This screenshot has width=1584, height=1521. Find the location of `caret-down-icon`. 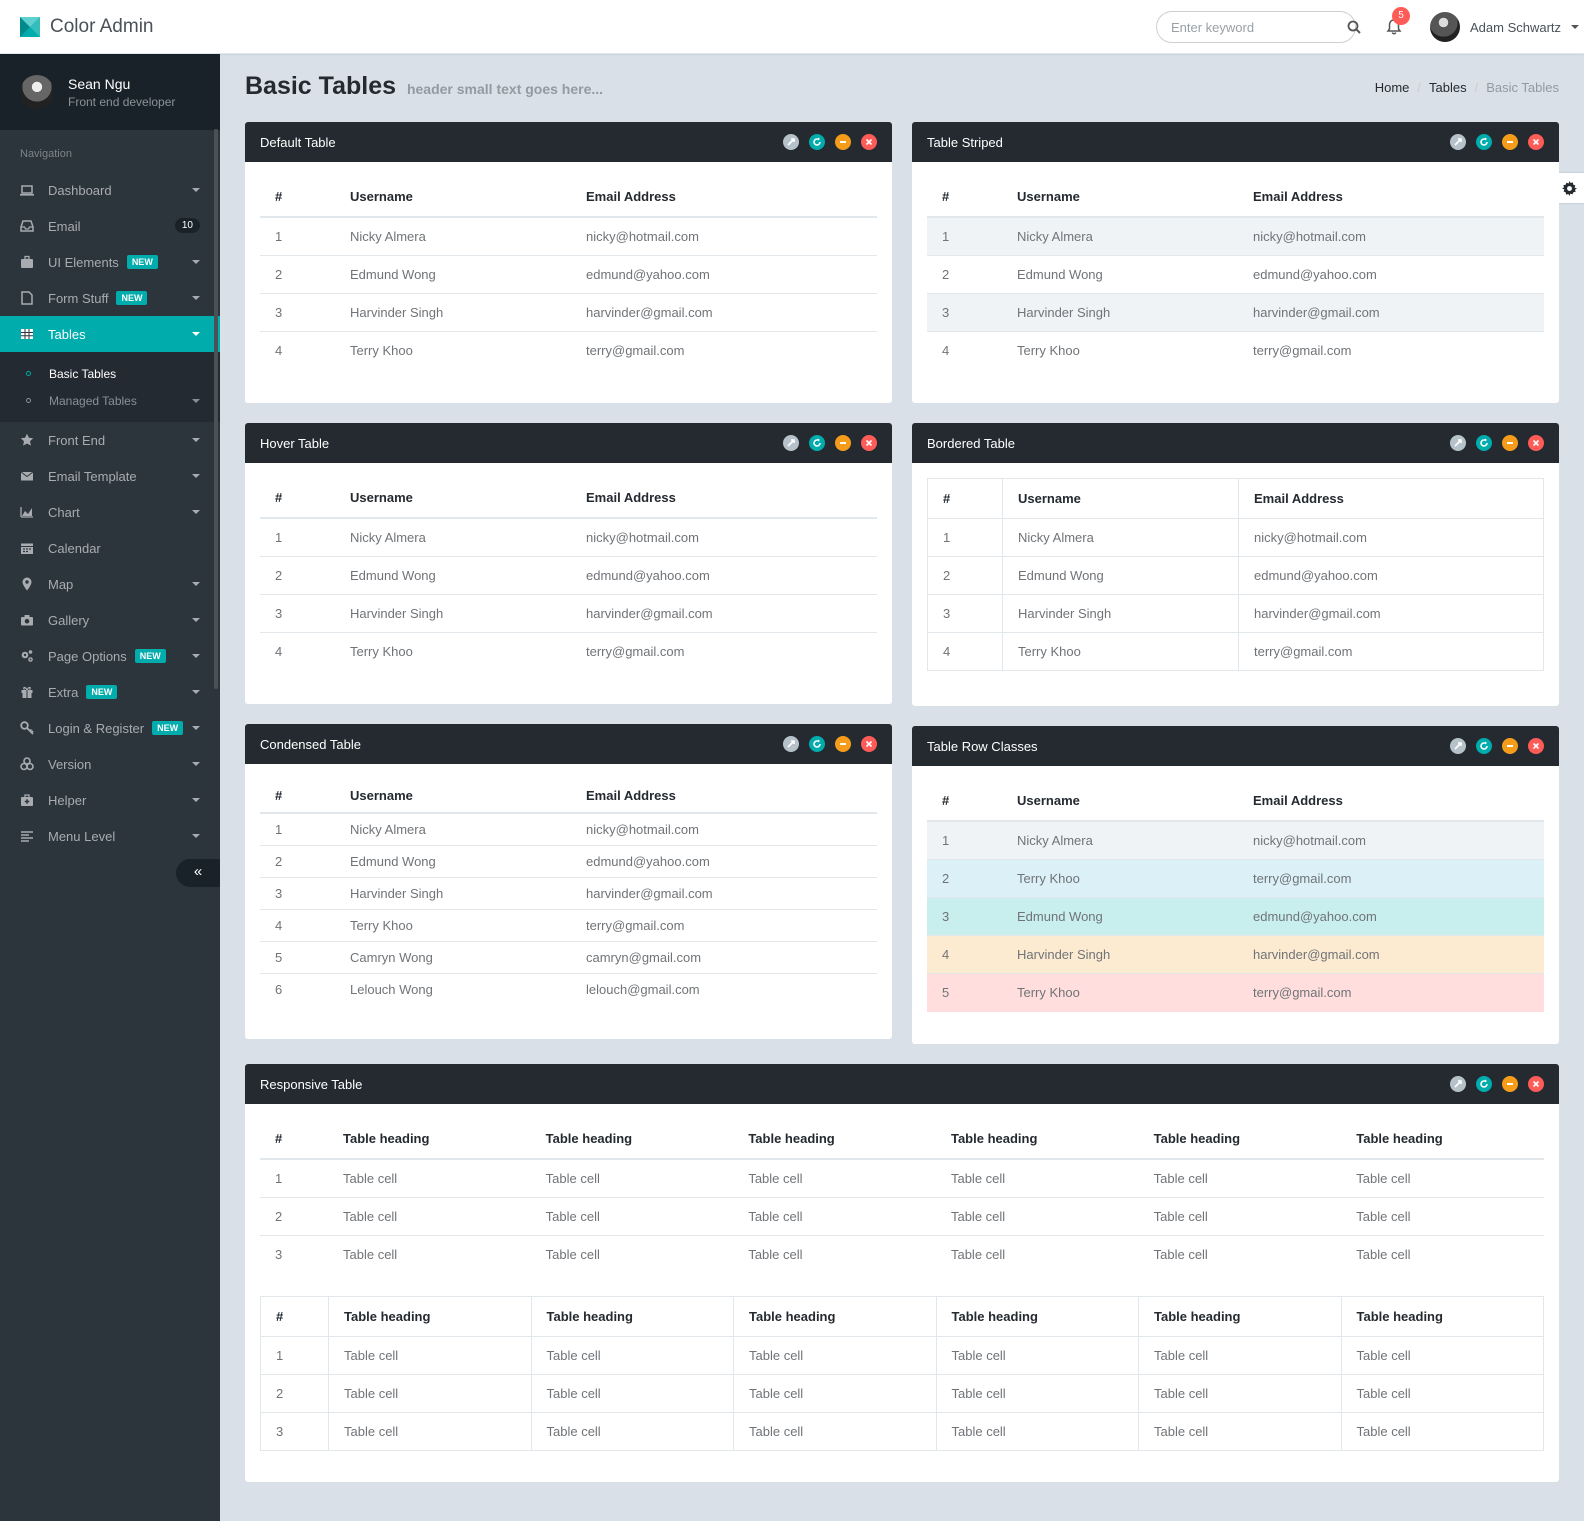

caret-down-icon is located at coordinates (196, 334).